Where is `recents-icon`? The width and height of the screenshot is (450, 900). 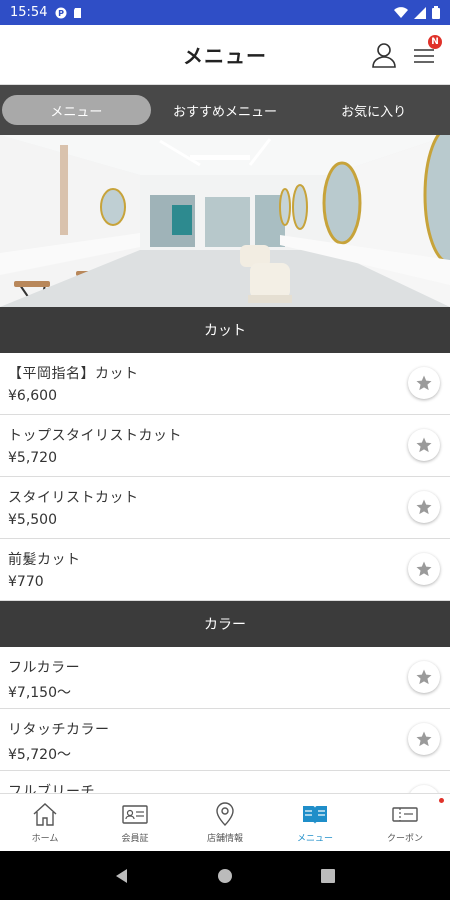 recents-icon is located at coordinates (328, 876).